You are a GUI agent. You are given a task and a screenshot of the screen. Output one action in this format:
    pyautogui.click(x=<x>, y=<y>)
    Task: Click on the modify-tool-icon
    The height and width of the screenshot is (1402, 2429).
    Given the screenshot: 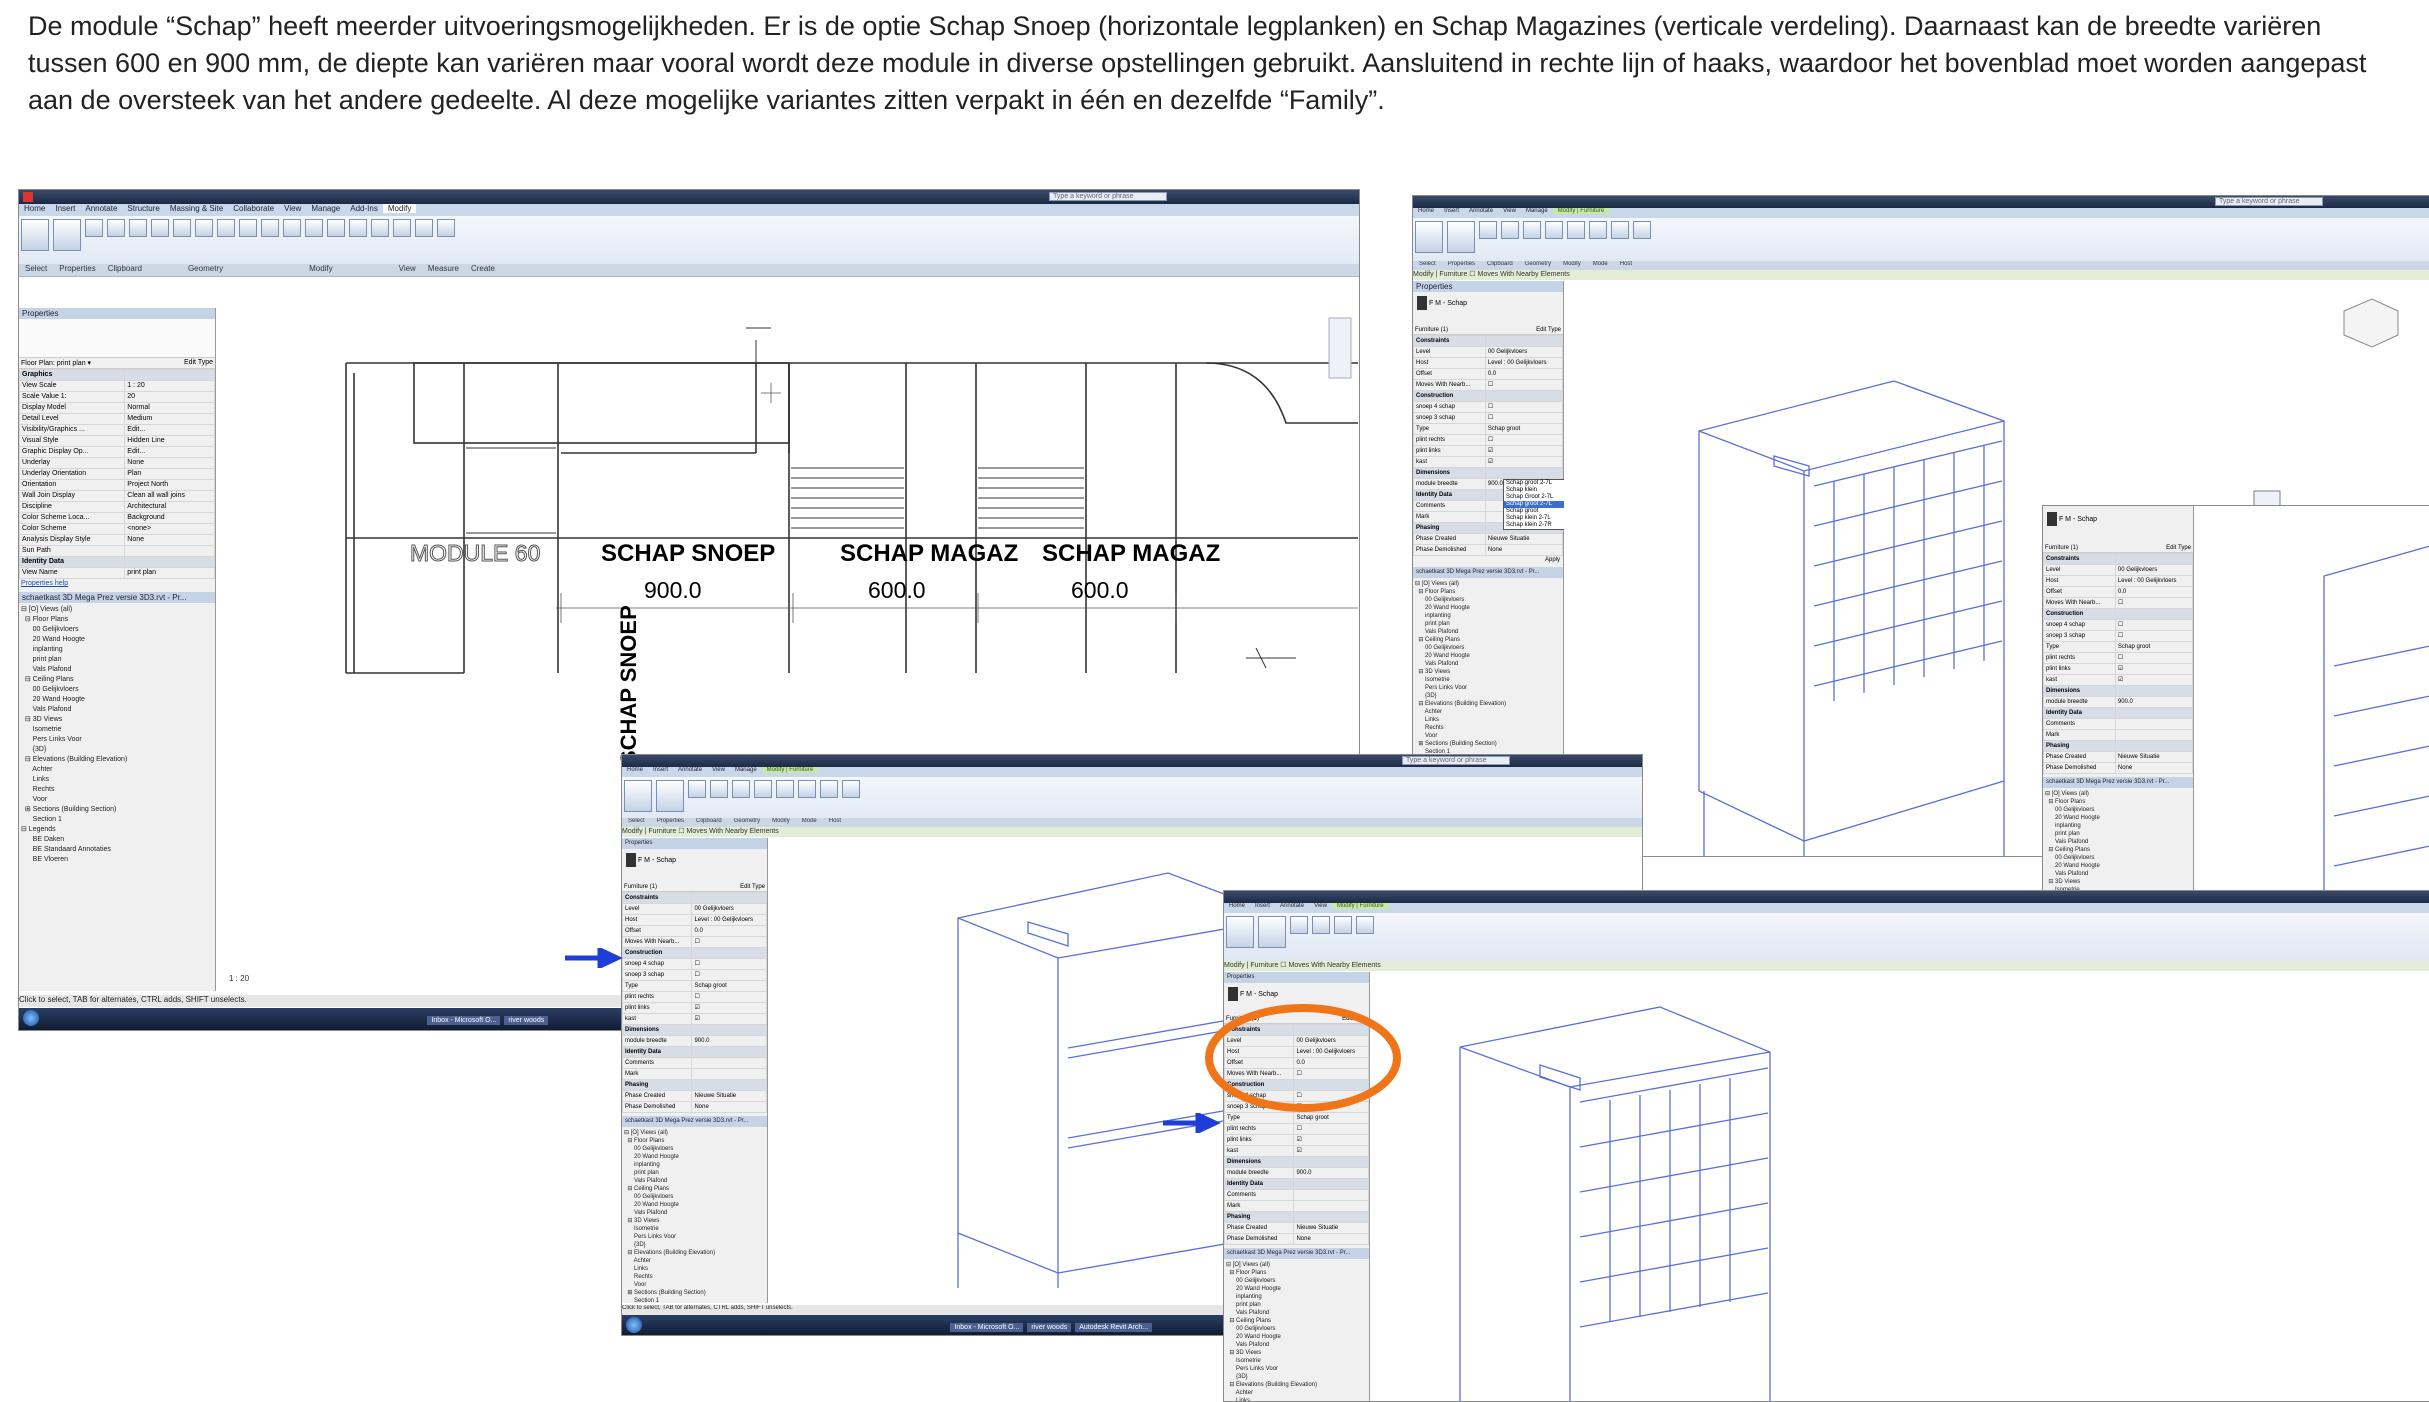 What is the action you would take?
    pyautogui.click(x=1240, y=932)
    